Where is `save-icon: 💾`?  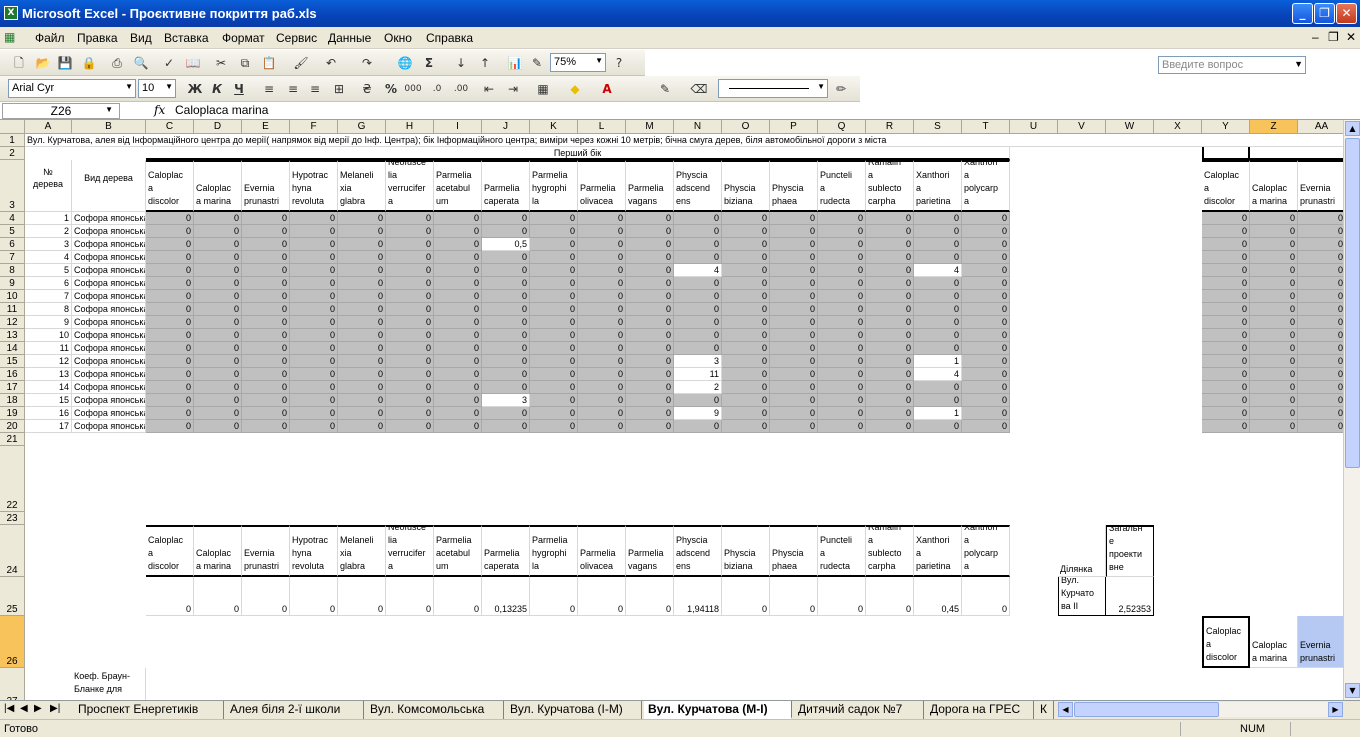
save-icon: 💾 is located at coordinates (65, 63).